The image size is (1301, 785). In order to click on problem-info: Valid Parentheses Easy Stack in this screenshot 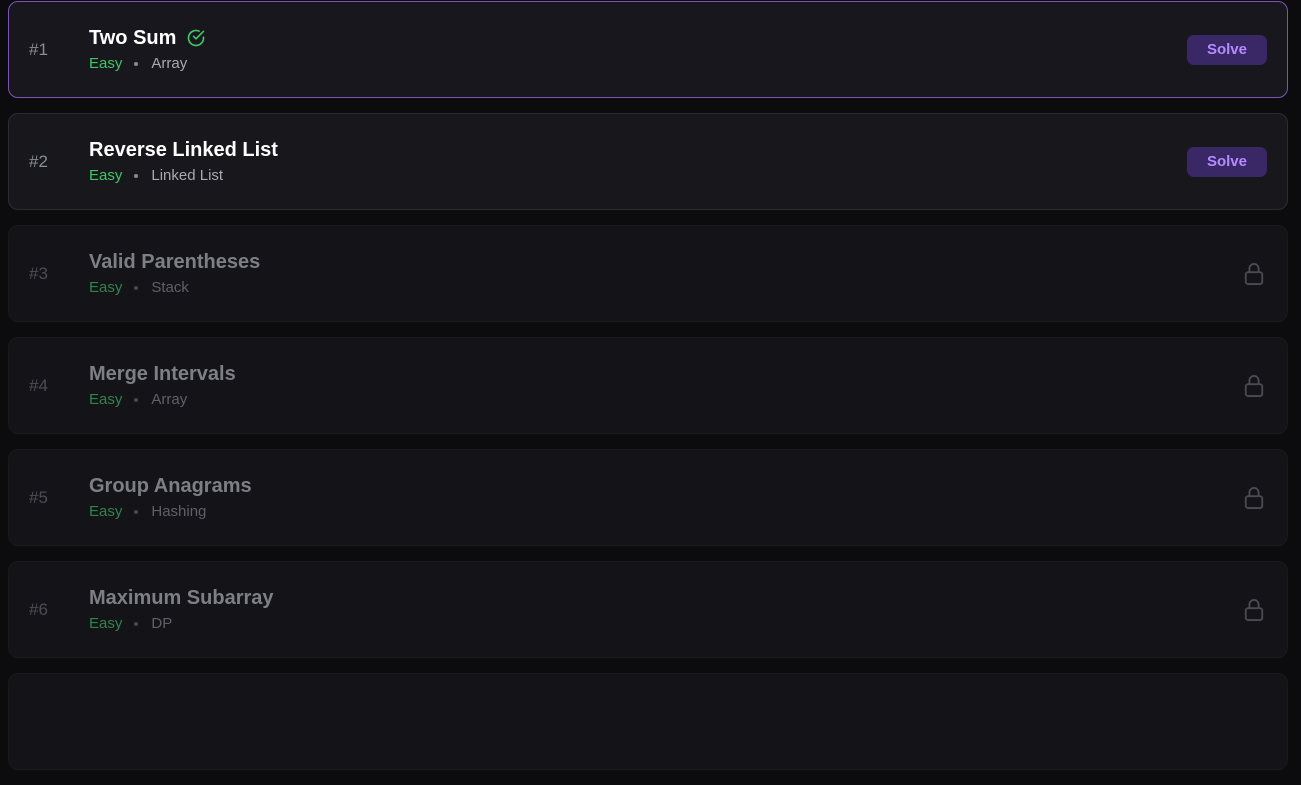, I will do `click(174, 272)`.